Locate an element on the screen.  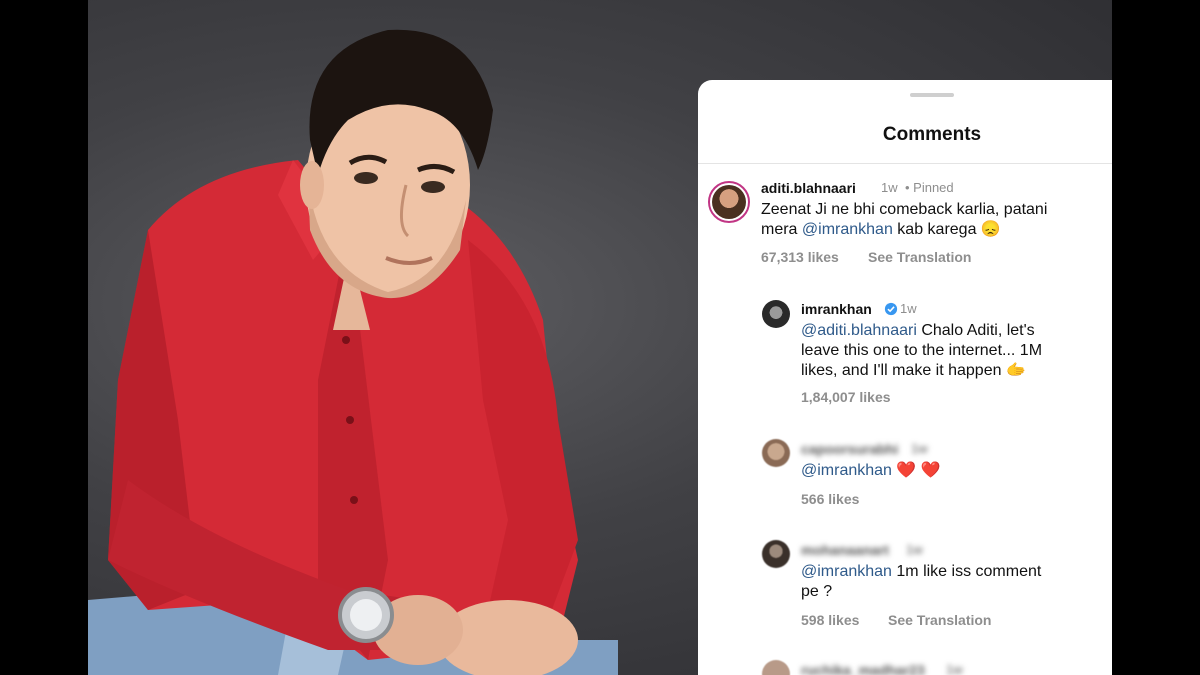
comment-text-line: pe ? is located at coordinates (817, 591).